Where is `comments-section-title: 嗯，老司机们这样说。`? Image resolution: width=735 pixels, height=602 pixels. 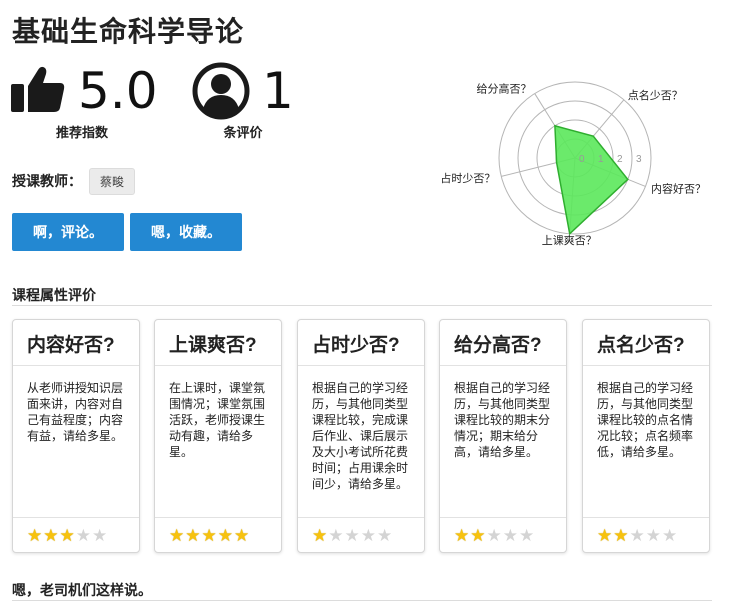 comments-section-title: 嗯，老司机们这样说。 is located at coordinates (82, 590).